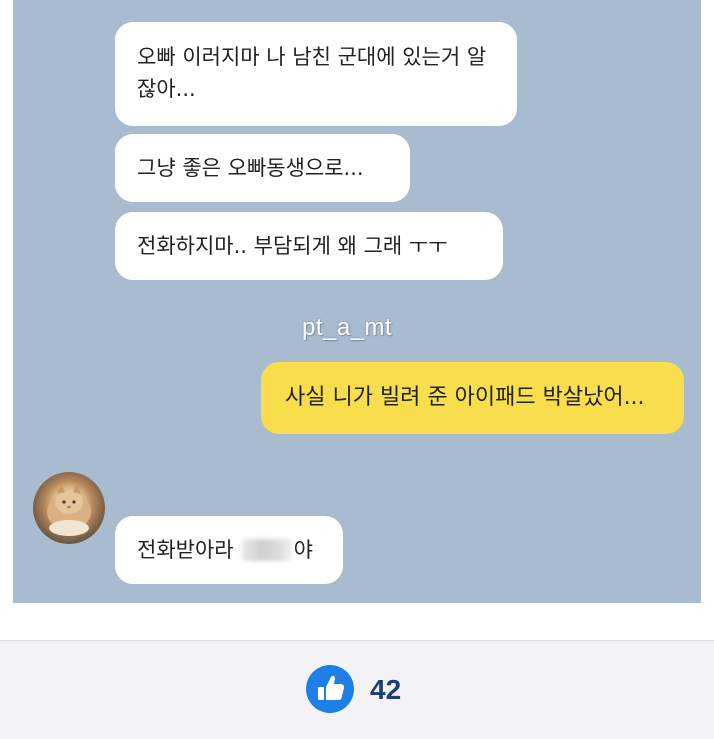  What do you see at coordinates (357, 689) in the screenshot?
I see `like-bar` at bounding box center [357, 689].